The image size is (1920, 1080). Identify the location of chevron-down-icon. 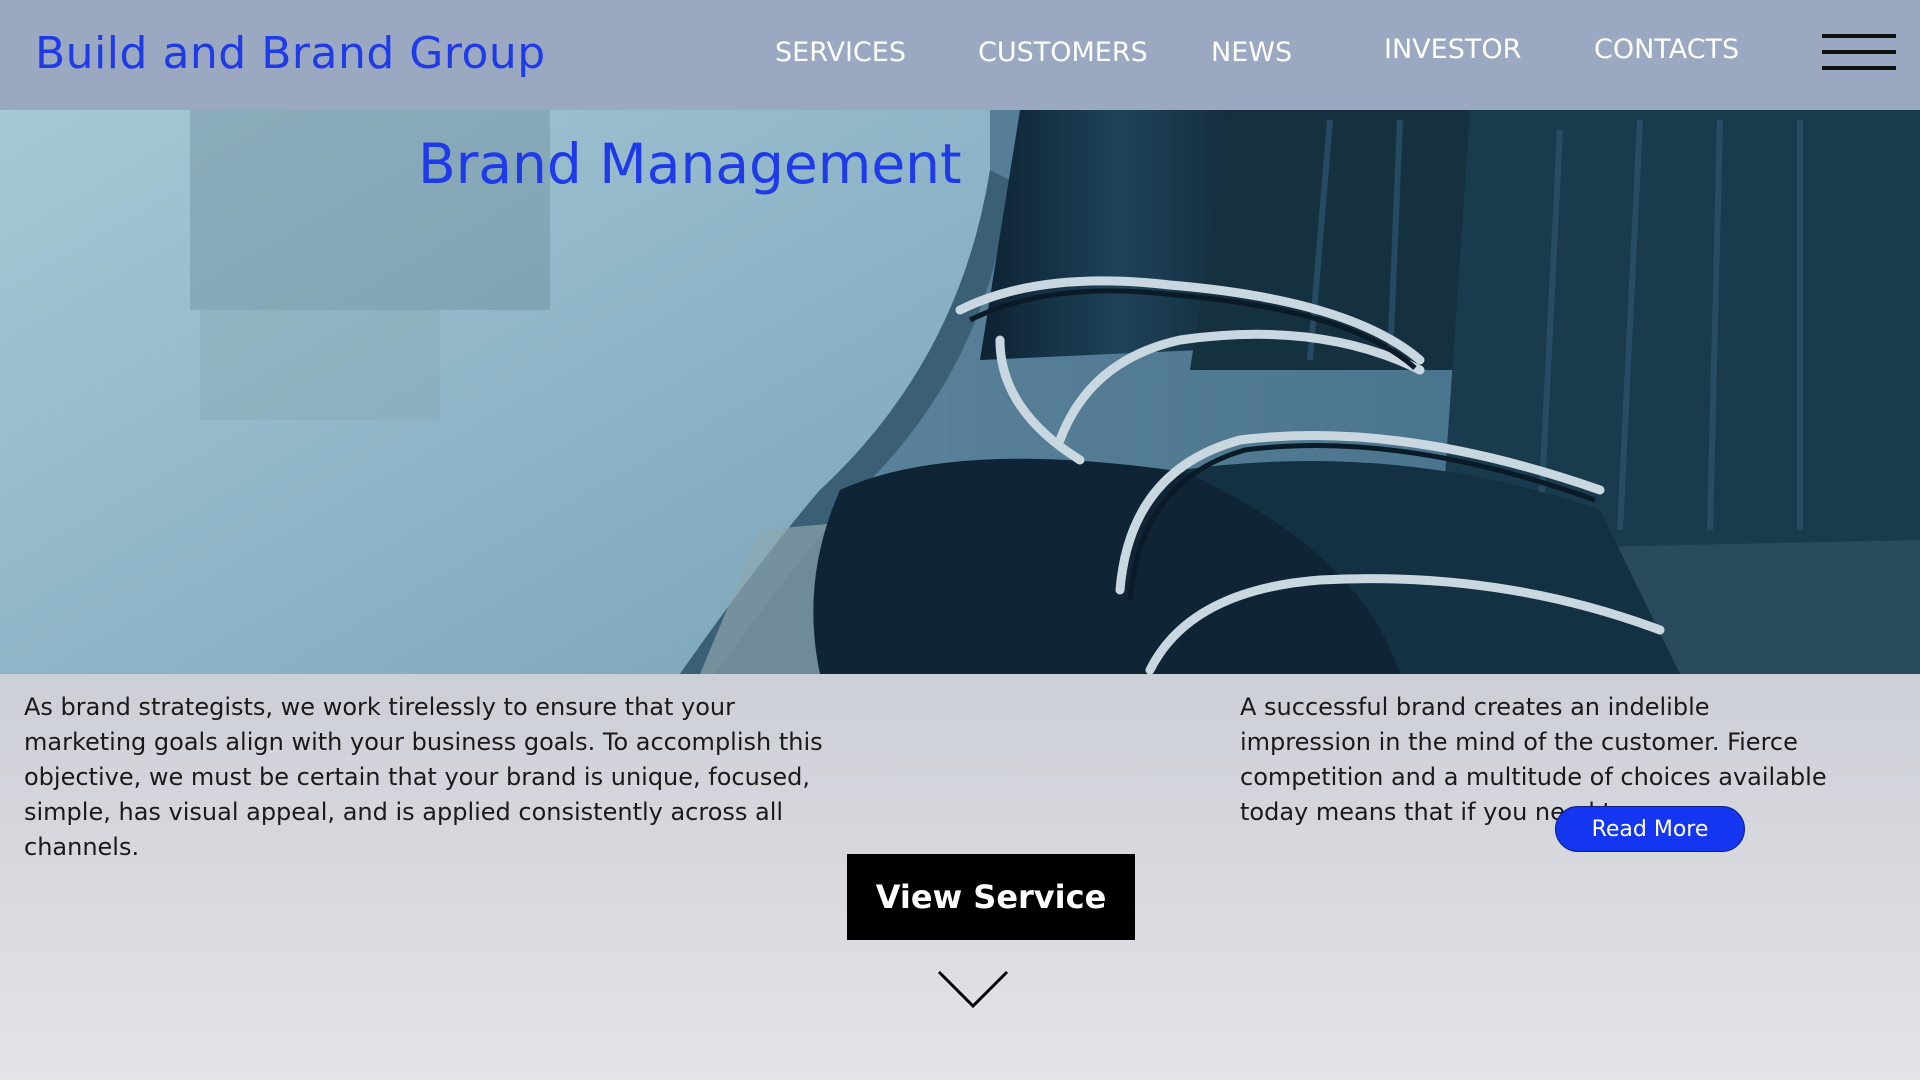
(973, 990).